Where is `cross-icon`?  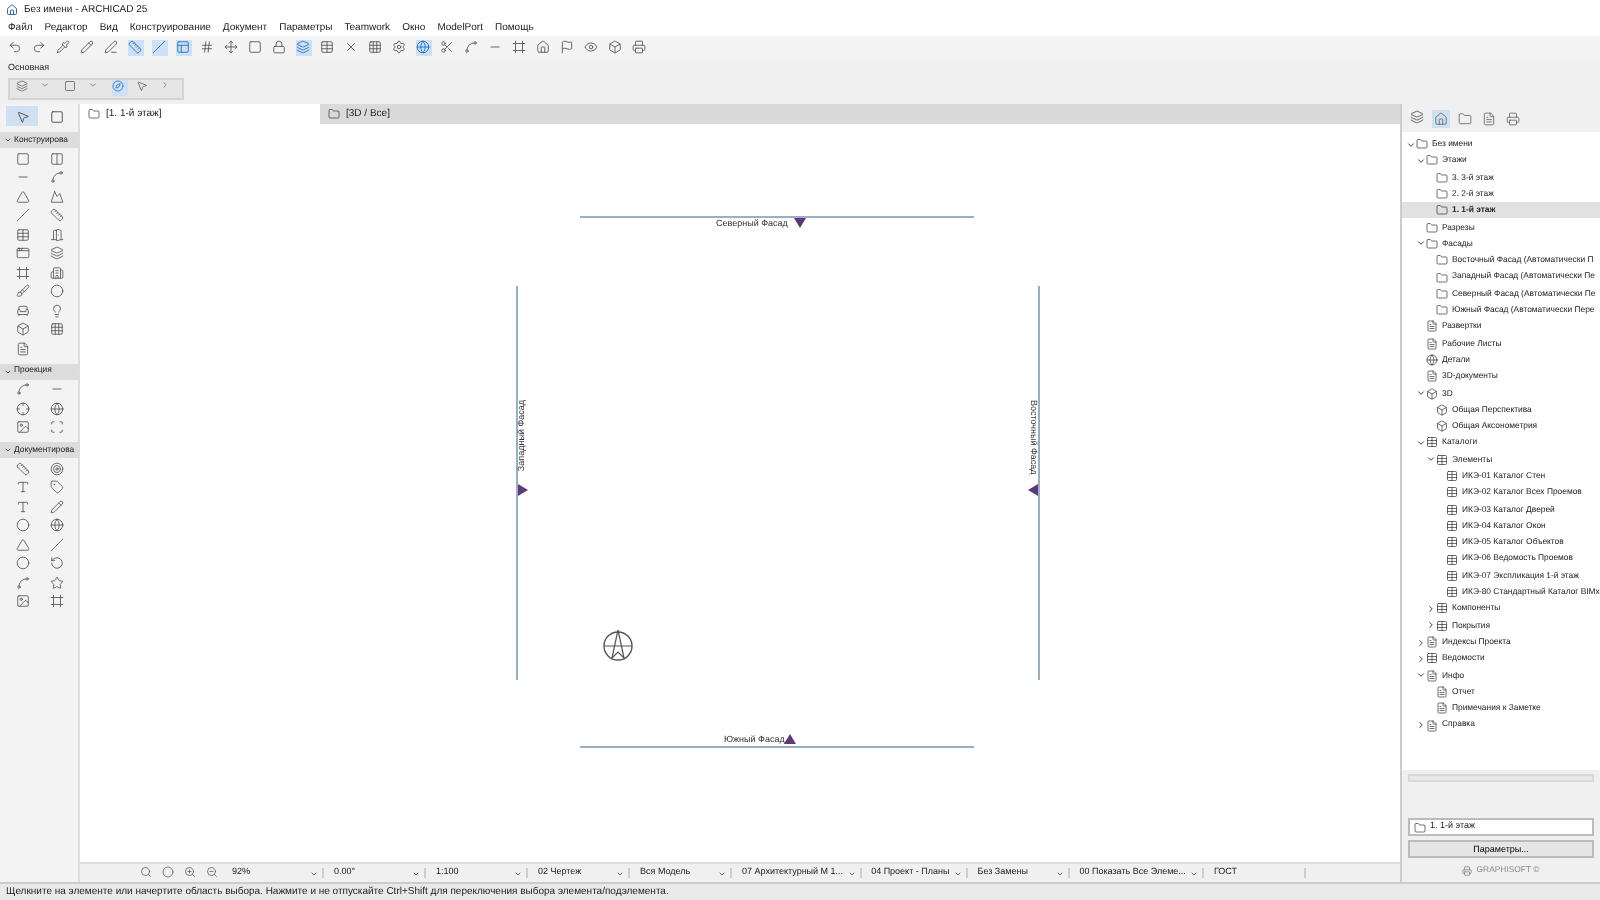
cross-icon is located at coordinates (352, 48).